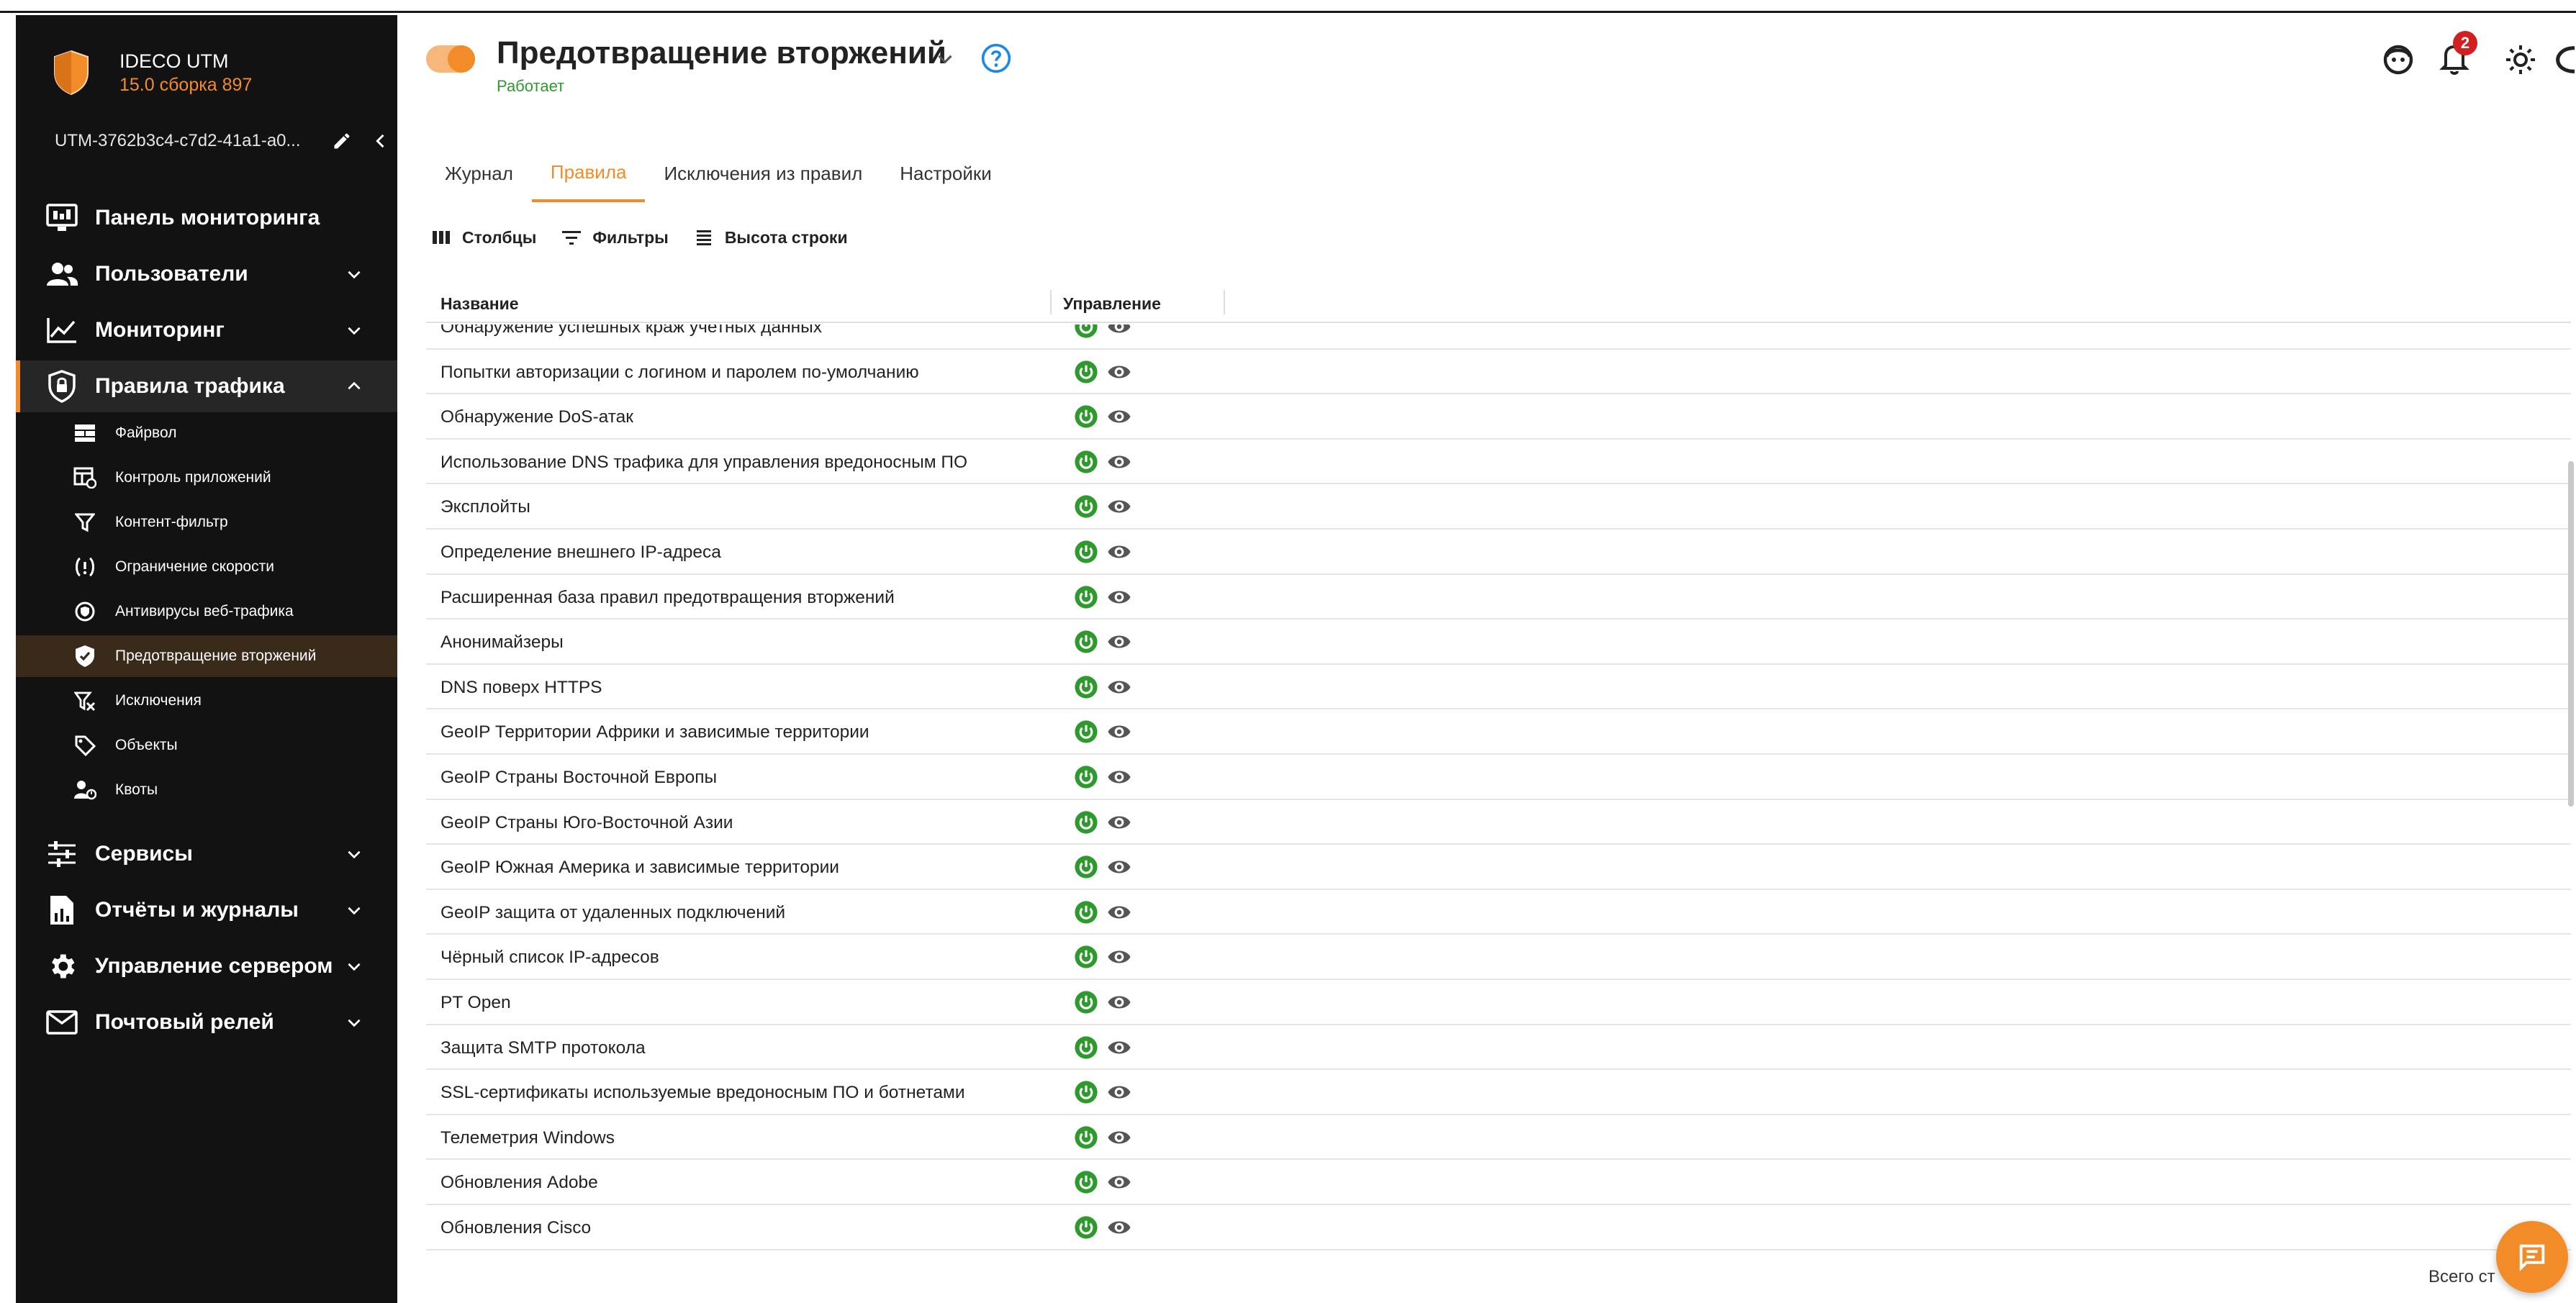  What do you see at coordinates (483, 238) in the screenshot?
I see `columns-button: Столбцы` at bounding box center [483, 238].